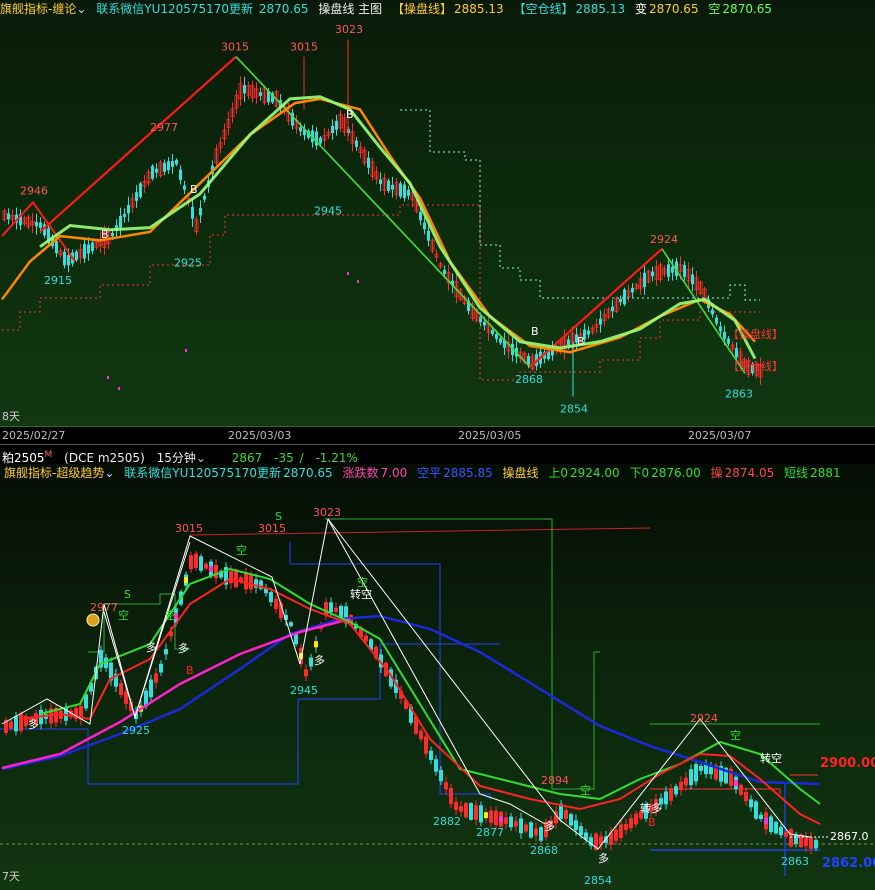  I want to click on date-tick: 2025/03/05, so click(490, 435).